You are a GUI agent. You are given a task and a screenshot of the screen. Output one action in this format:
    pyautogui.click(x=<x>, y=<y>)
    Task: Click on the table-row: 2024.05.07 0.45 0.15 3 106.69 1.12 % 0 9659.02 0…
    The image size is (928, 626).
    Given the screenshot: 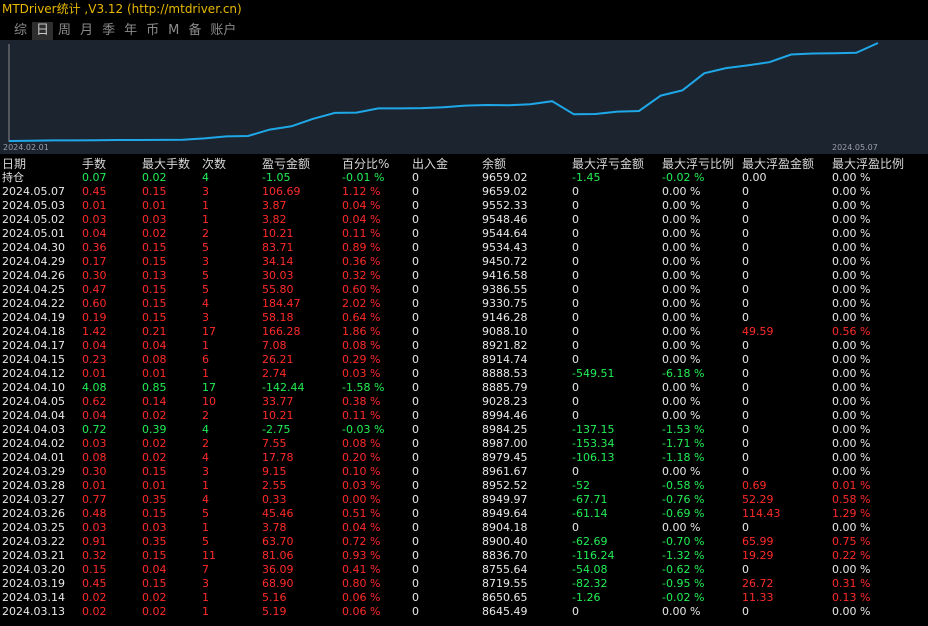 What is the action you would take?
    pyautogui.click(x=464, y=192)
    